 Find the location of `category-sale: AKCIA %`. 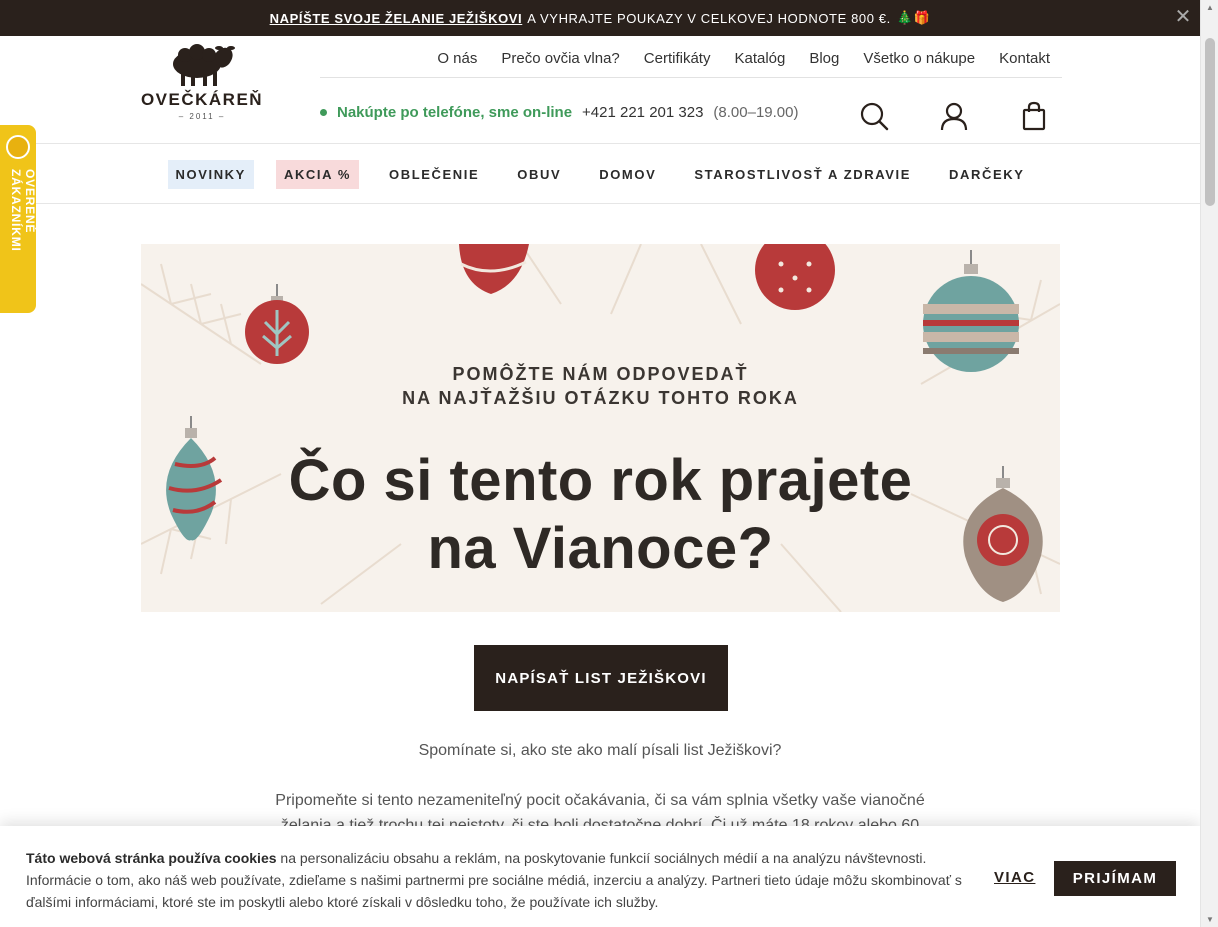

category-sale: AKCIA % is located at coordinates (317, 174).